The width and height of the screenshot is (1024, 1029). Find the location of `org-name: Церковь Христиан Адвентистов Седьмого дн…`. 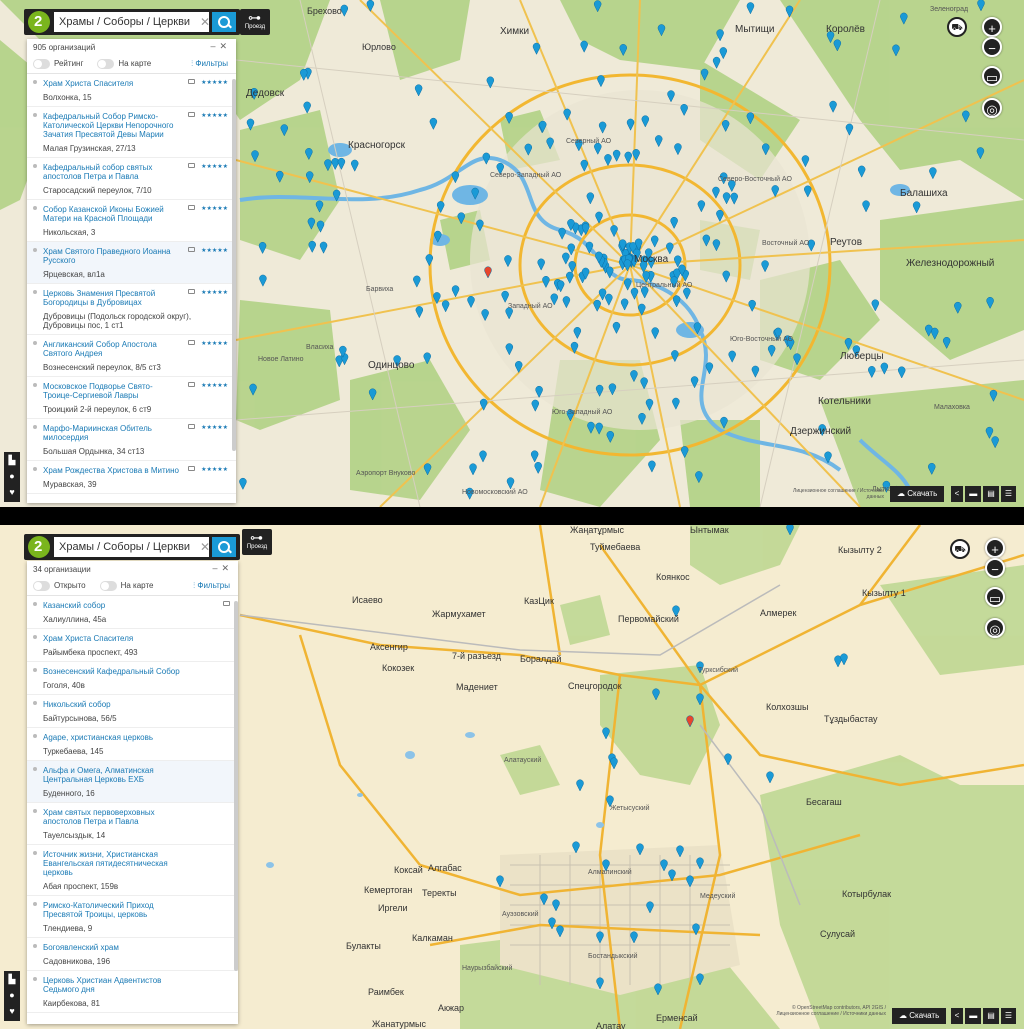

org-name: Церковь Христиан Адвентистов Седьмого дн… is located at coordinates (131, 985).